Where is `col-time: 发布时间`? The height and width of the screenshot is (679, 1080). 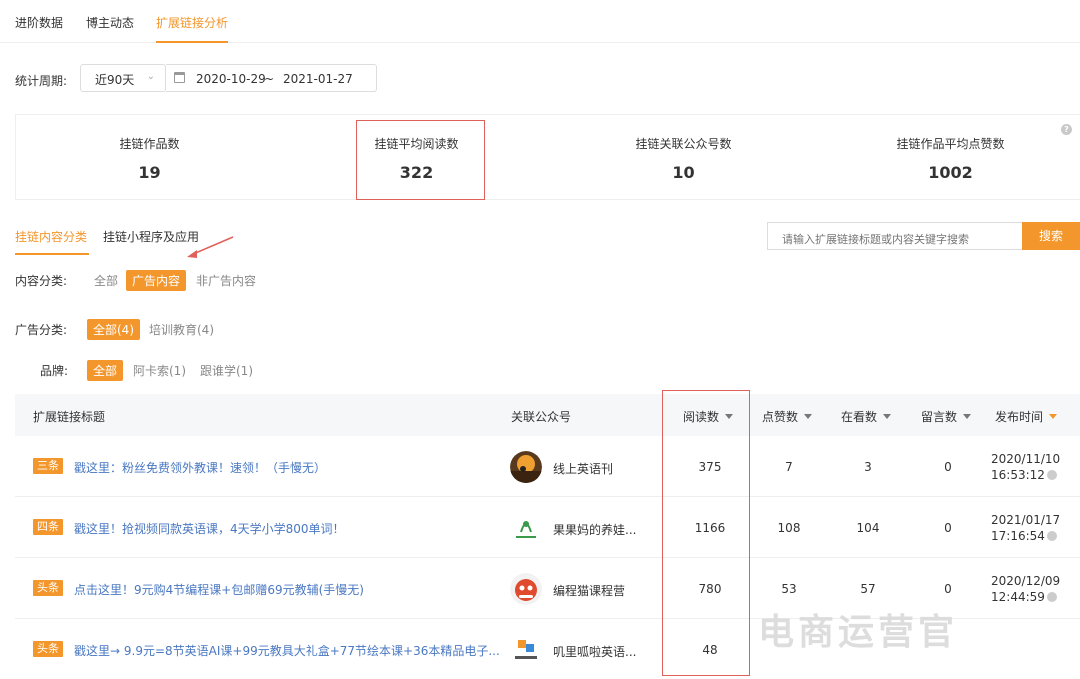 col-time: 发布时间 is located at coordinates (1026, 416).